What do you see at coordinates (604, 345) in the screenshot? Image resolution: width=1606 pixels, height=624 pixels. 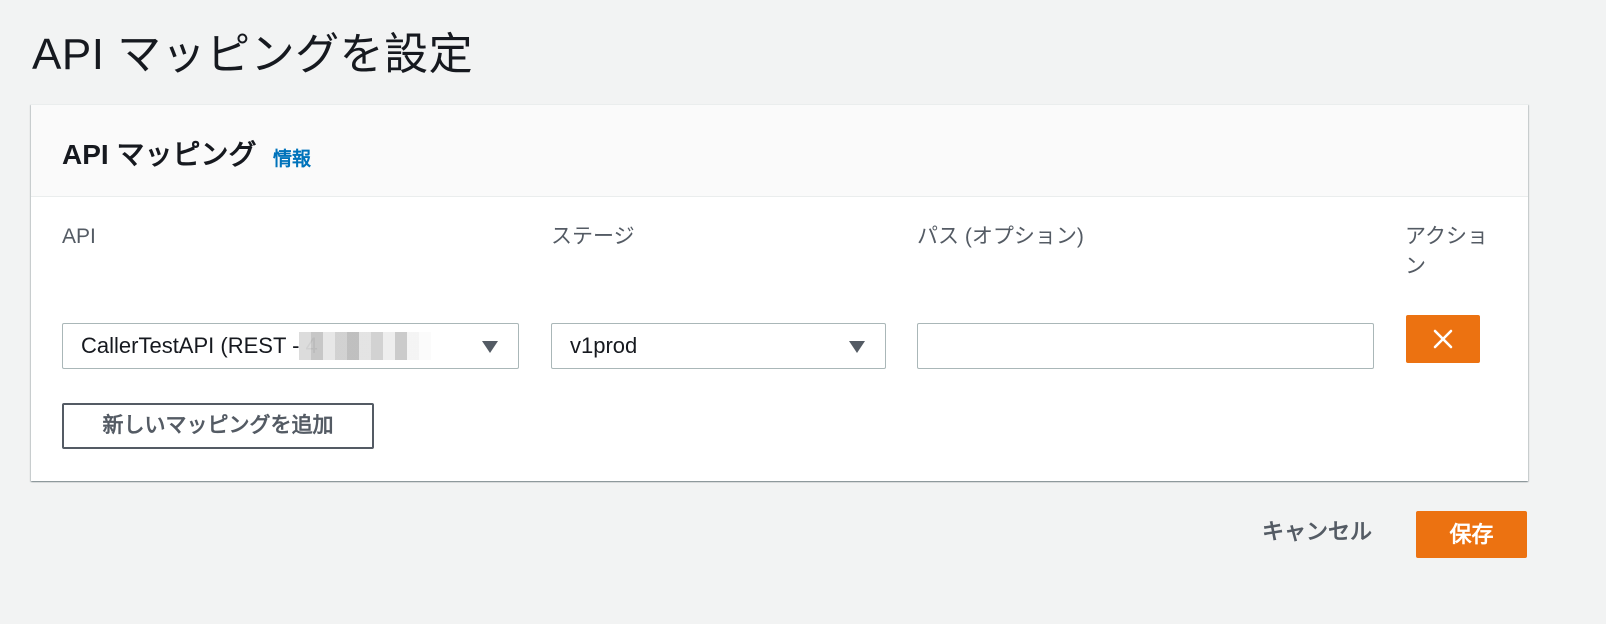 I see `stage-select-value: v1prod` at bounding box center [604, 345].